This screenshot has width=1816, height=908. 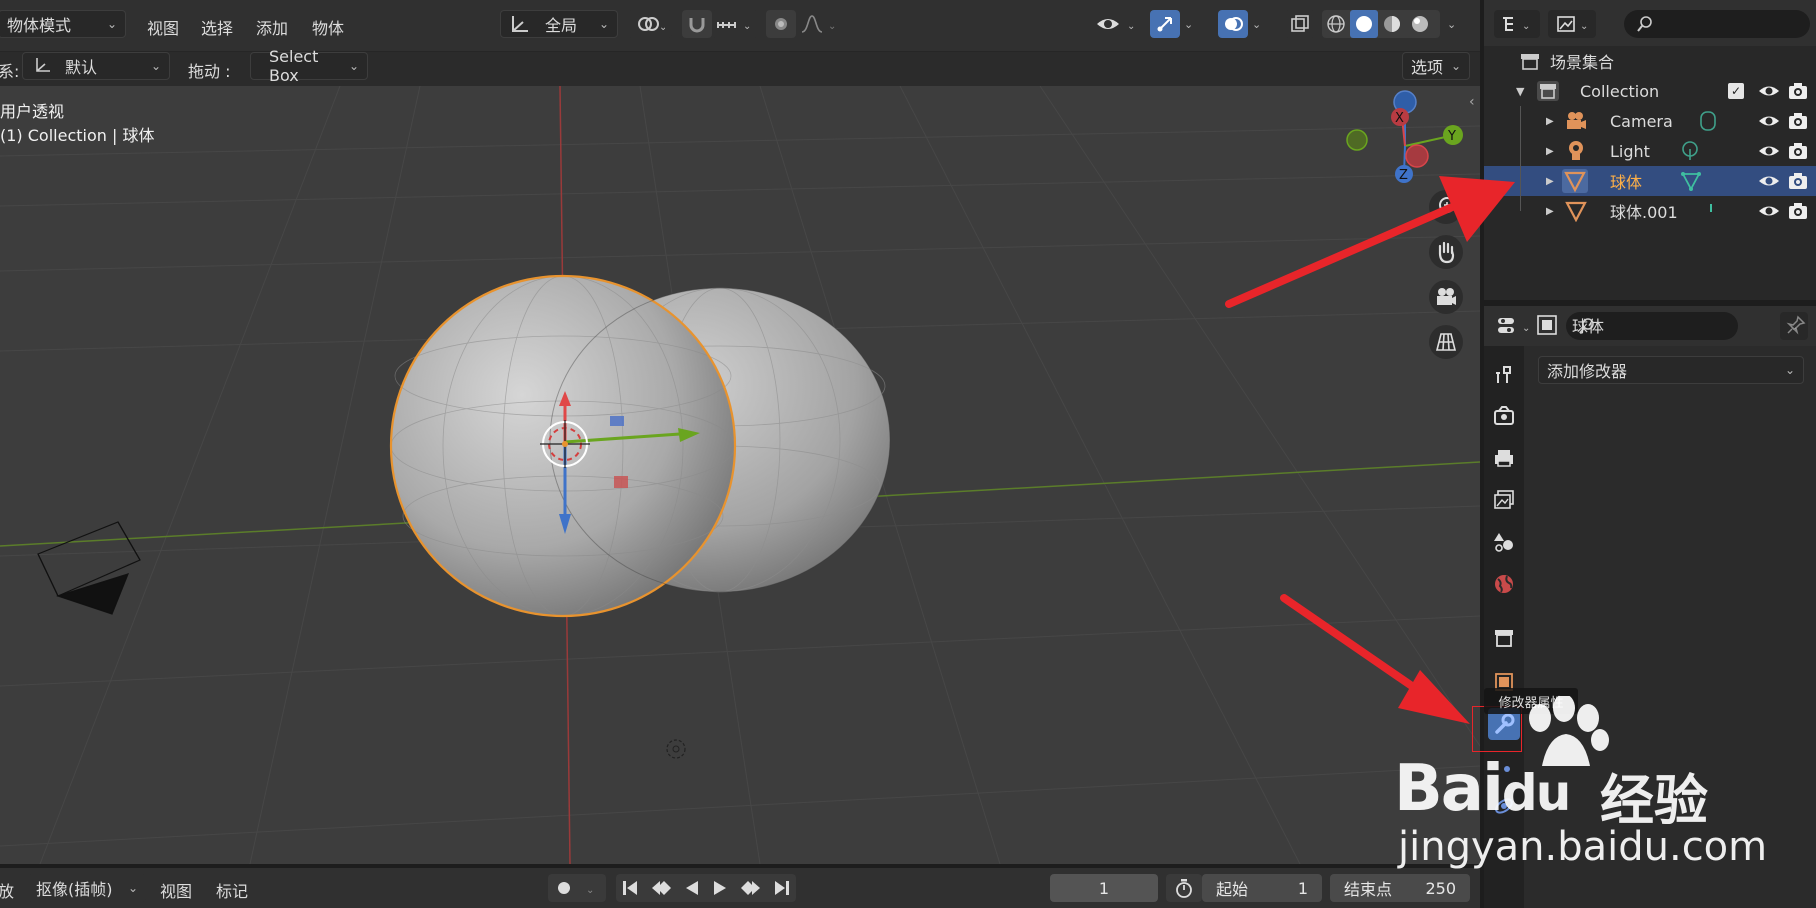 I want to click on search-icon, so click(x=1644, y=24).